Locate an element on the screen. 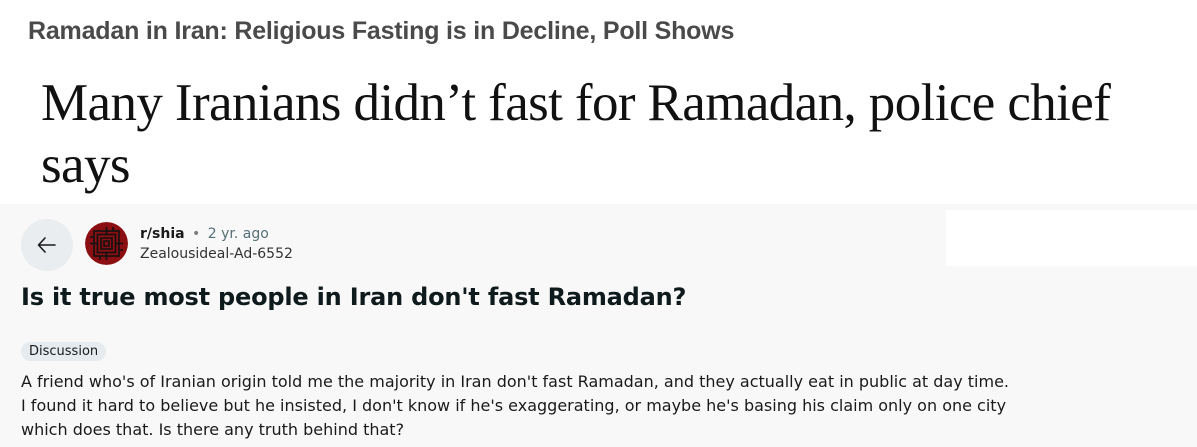 This screenshot has height=447, width=1197. post-timestamp: 2 yr. ago is located at coordinates (238, 234).